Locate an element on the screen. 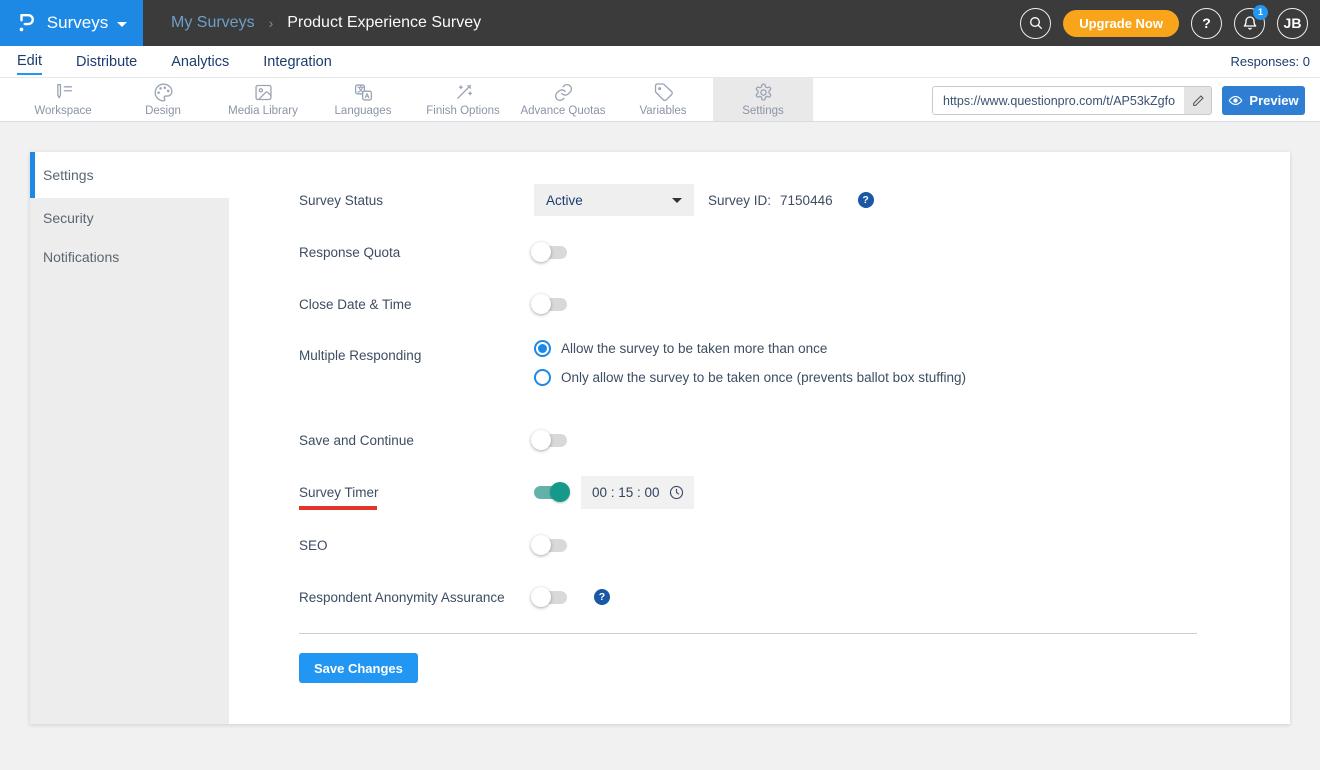 This screenshot has height=770, width=1320. survey-url-field is located at coordinates (1072, 100).